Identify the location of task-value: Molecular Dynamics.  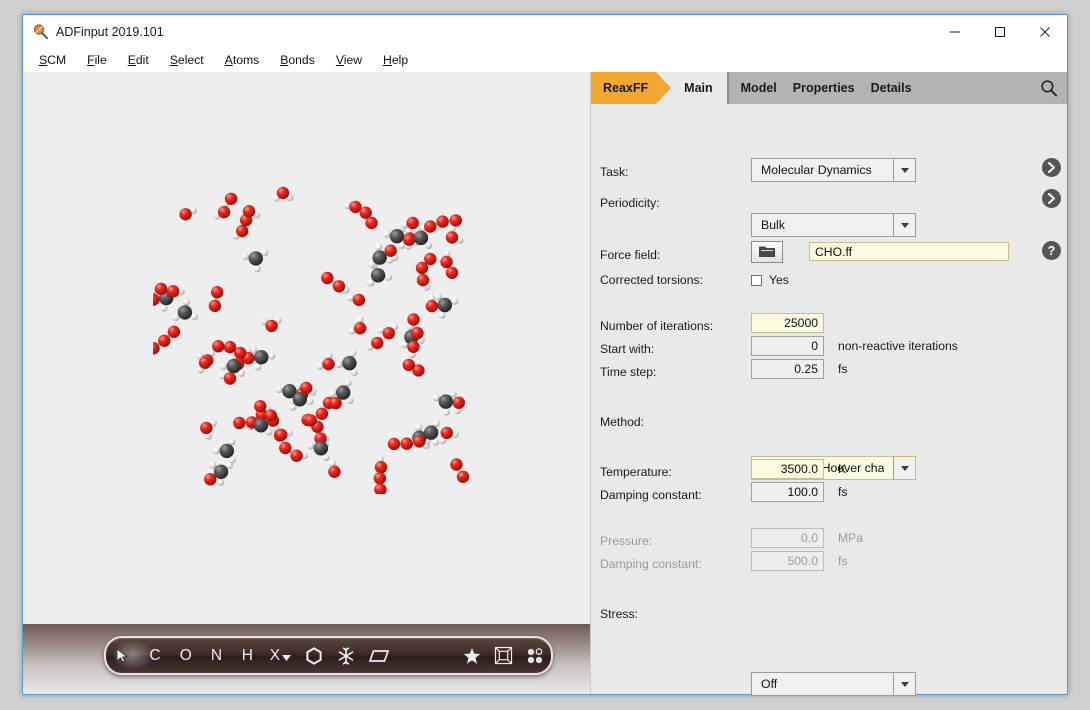
(816, 170).